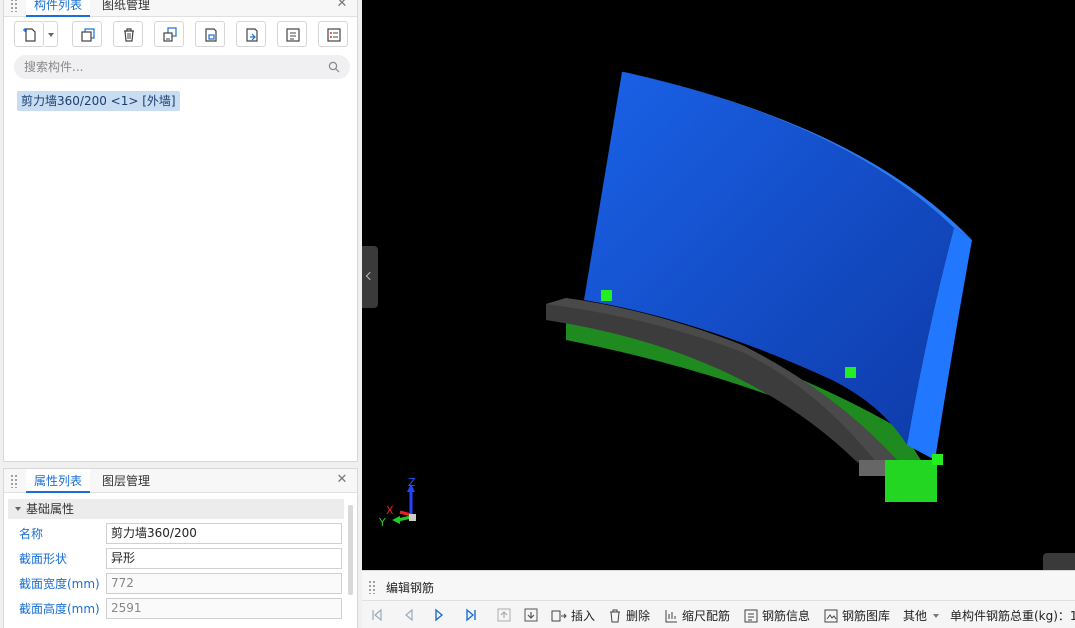 The height and width of the screenshot is (628, 1075). I want to click on new-component-button, so click(29, 34).